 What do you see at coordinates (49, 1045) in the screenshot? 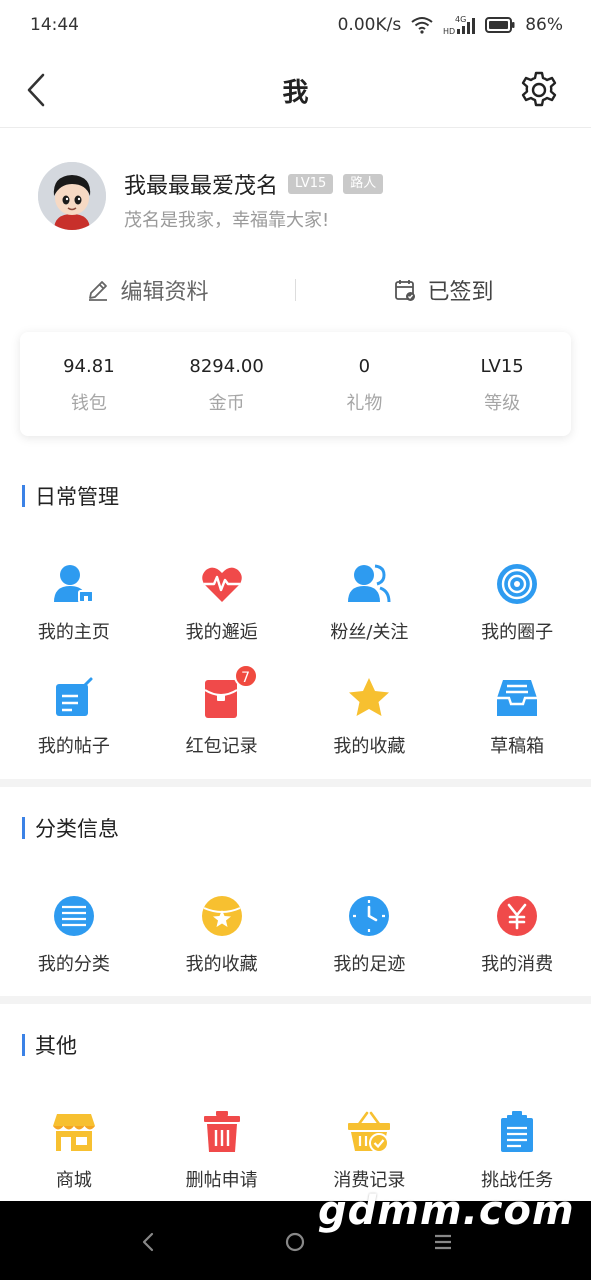
I see `section-title-other: 其他` at bounding box center [49, 1045].